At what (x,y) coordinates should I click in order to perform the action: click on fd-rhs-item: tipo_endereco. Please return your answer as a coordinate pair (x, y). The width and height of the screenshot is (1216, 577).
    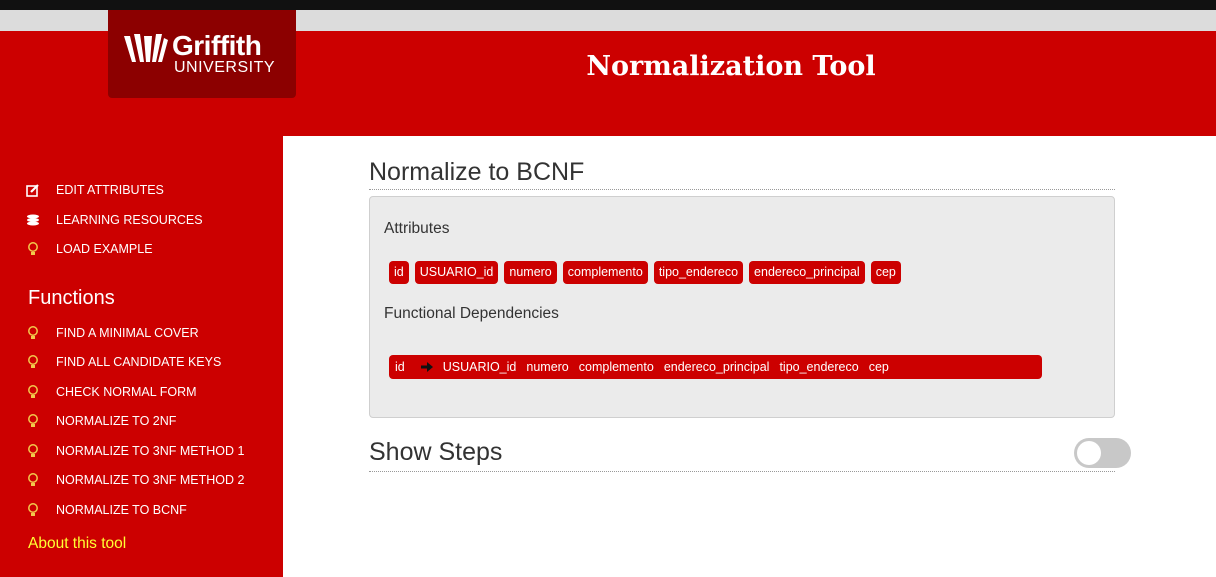
    Looking at the image, I should click on (819, 367).